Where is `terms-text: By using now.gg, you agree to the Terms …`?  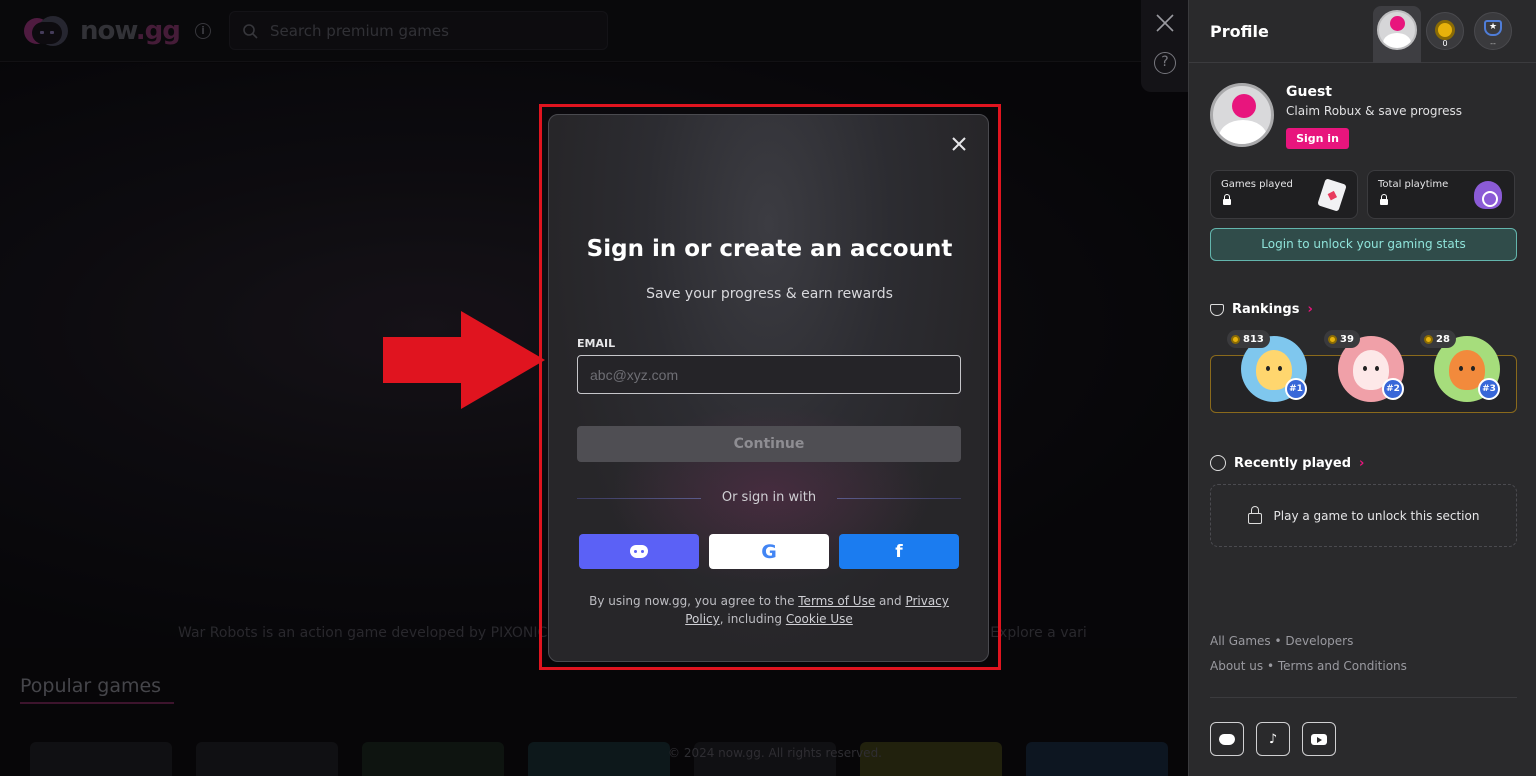 terms-text: By using now.gg, you agree to the Terms … is located at coordinates (769, 610).